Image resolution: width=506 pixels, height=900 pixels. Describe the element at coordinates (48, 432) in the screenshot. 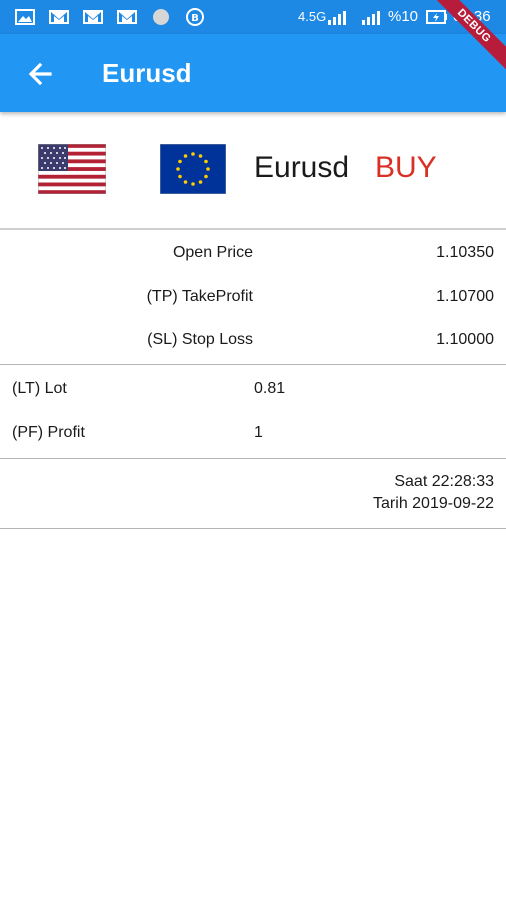

I see `profit-label: (PF) Profit` at that location.